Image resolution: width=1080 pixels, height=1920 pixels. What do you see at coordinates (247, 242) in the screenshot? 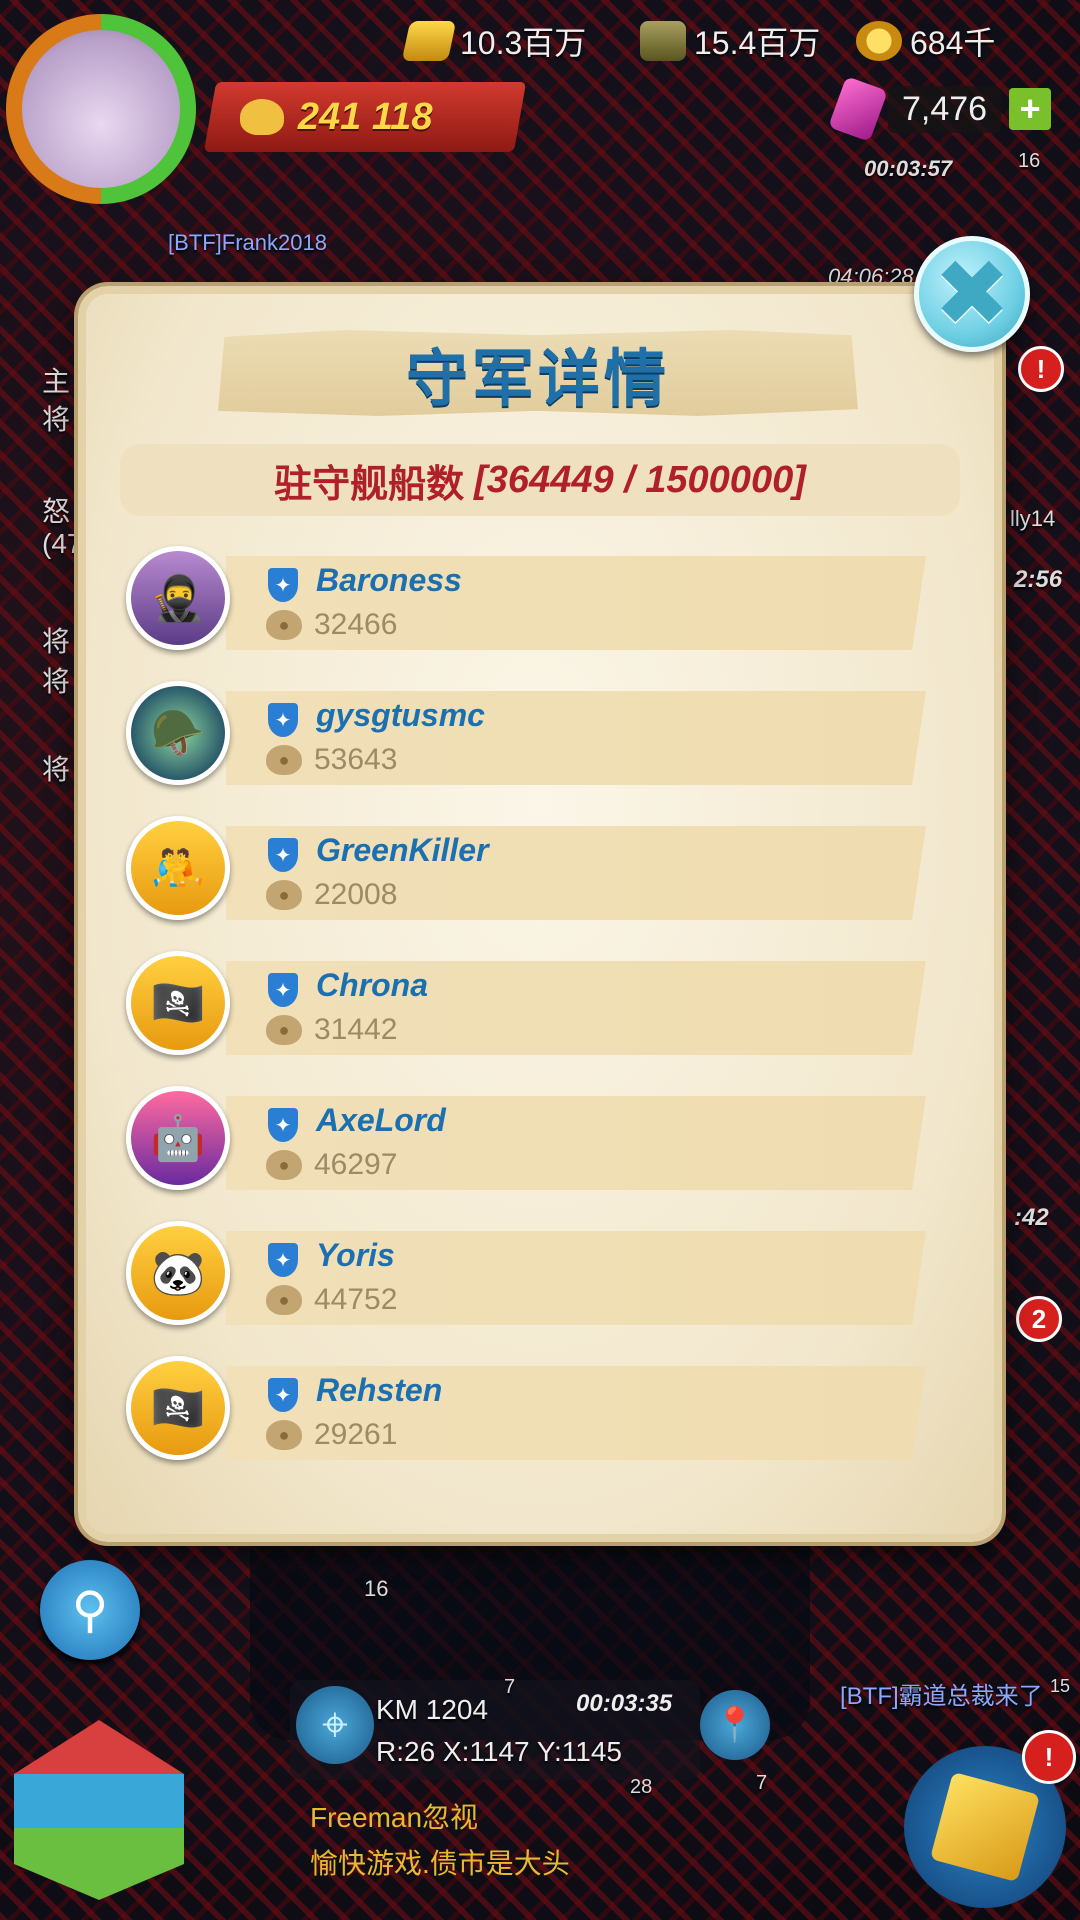
I see `player-tag: [BTF]Frank2018` at bounding box center [247, 242].